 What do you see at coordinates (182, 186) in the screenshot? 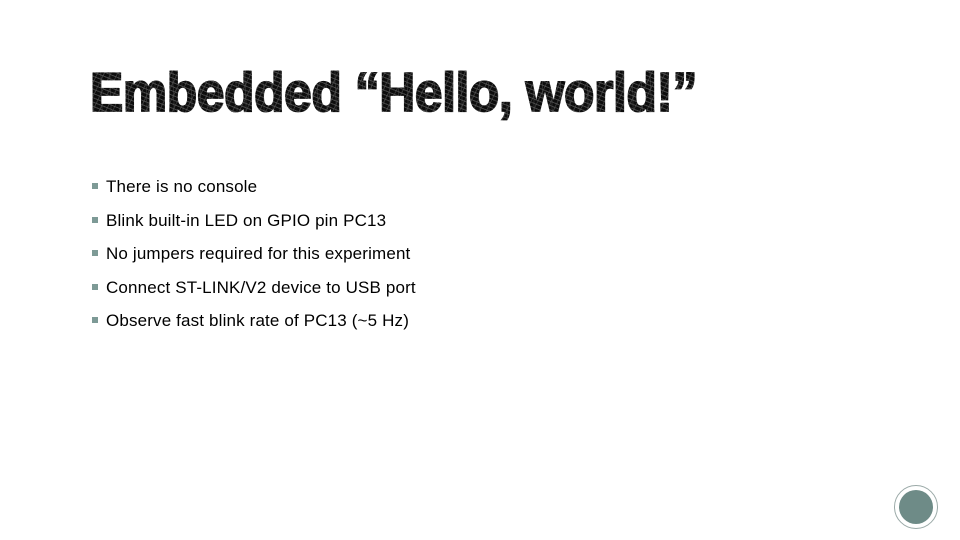
I see `list-item-label: There is no console` at bounding box center [182, 186].